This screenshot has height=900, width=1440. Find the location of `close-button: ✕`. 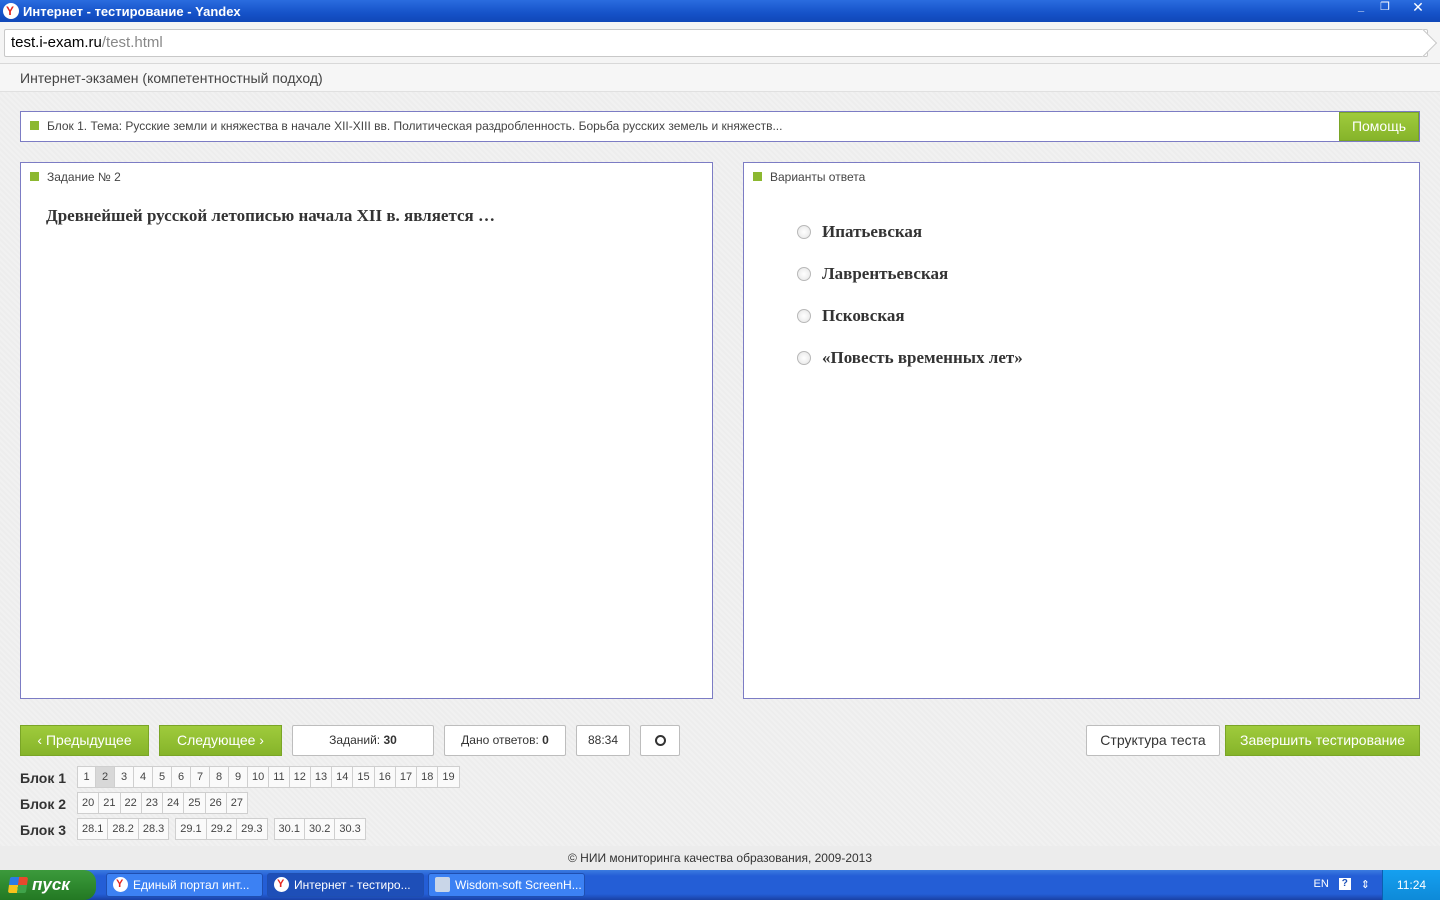

close-button: ✕ is located at coordinates (1418, 8).